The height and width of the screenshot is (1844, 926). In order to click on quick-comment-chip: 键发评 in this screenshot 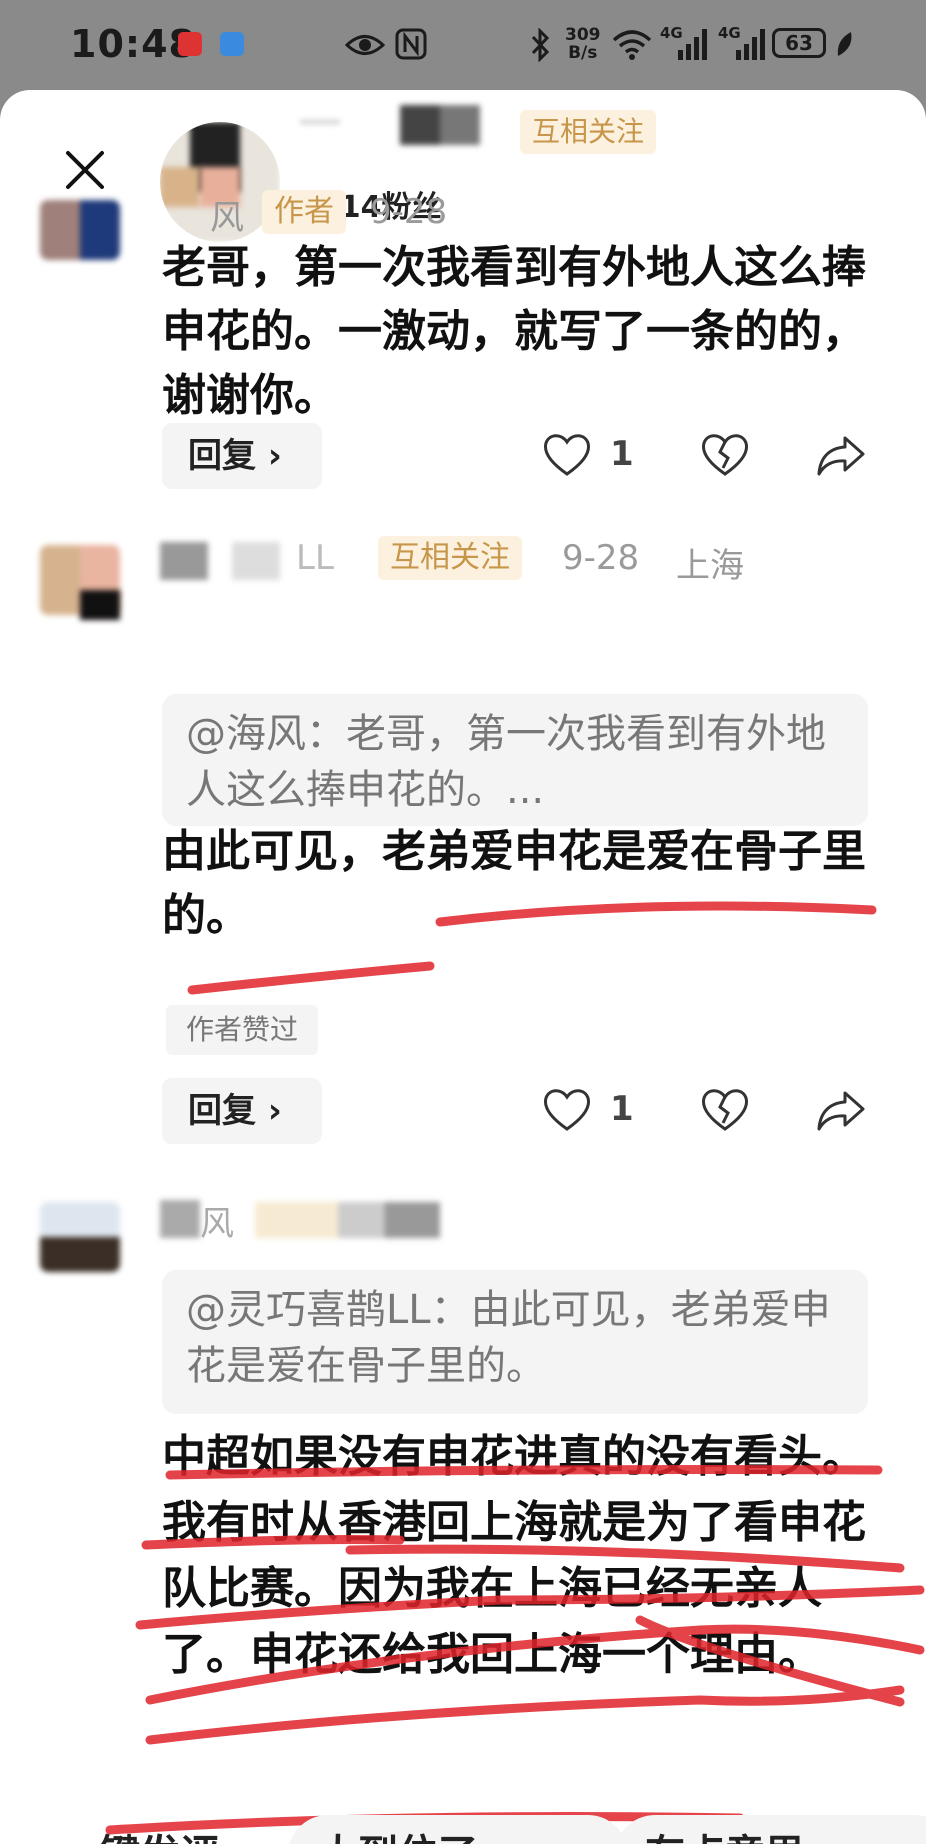, I will do `click(160, 1829)`.